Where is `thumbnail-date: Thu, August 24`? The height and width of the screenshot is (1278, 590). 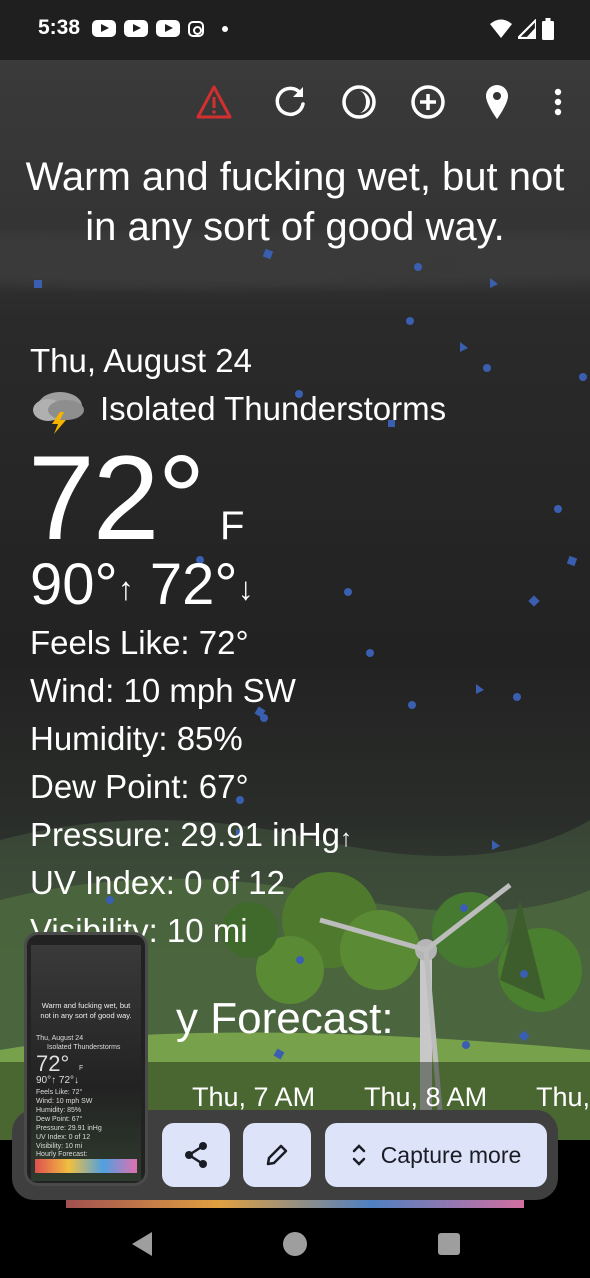 thumbnail-date: Thu, August 24 is located at coordinates (60, 1038).